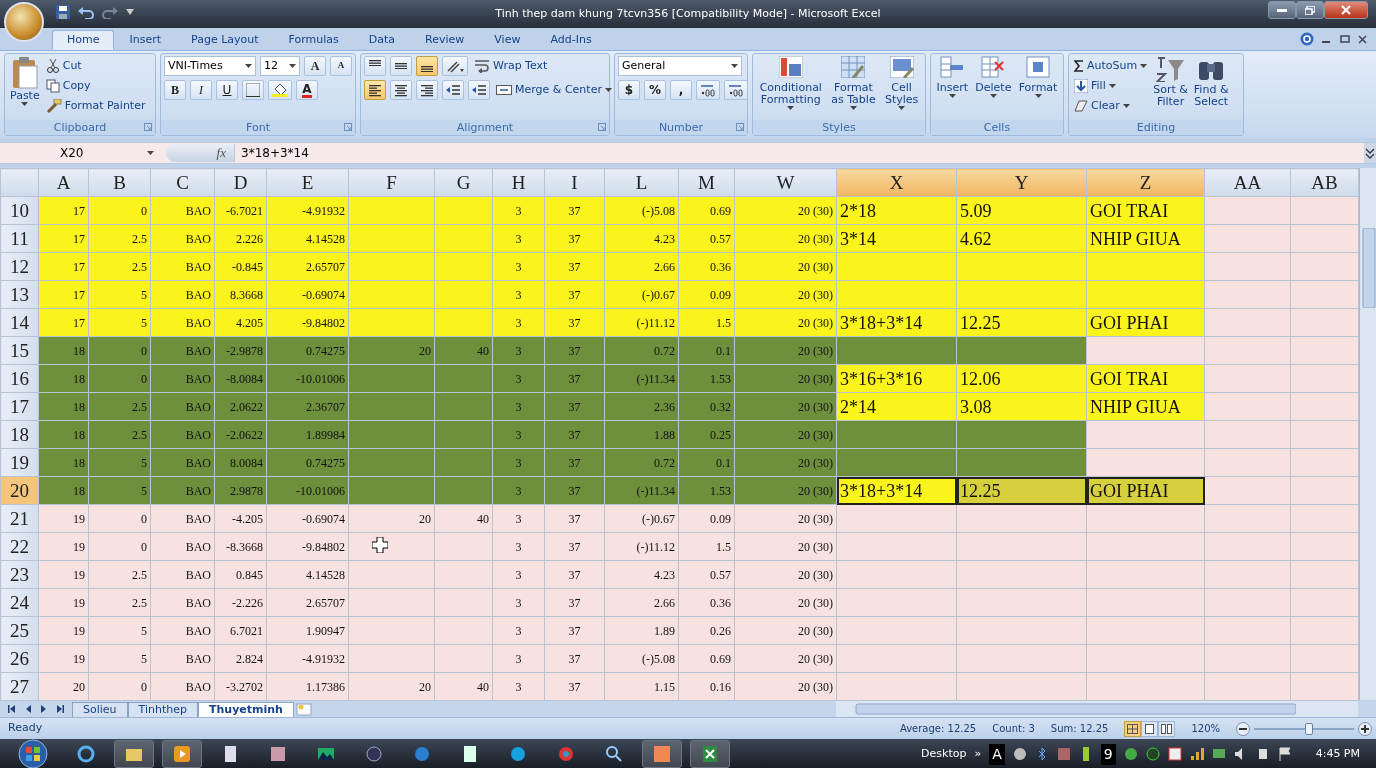 This screenshot has height=768, width=1376. I want to click on customize-caret-icon, so click(130, 12).